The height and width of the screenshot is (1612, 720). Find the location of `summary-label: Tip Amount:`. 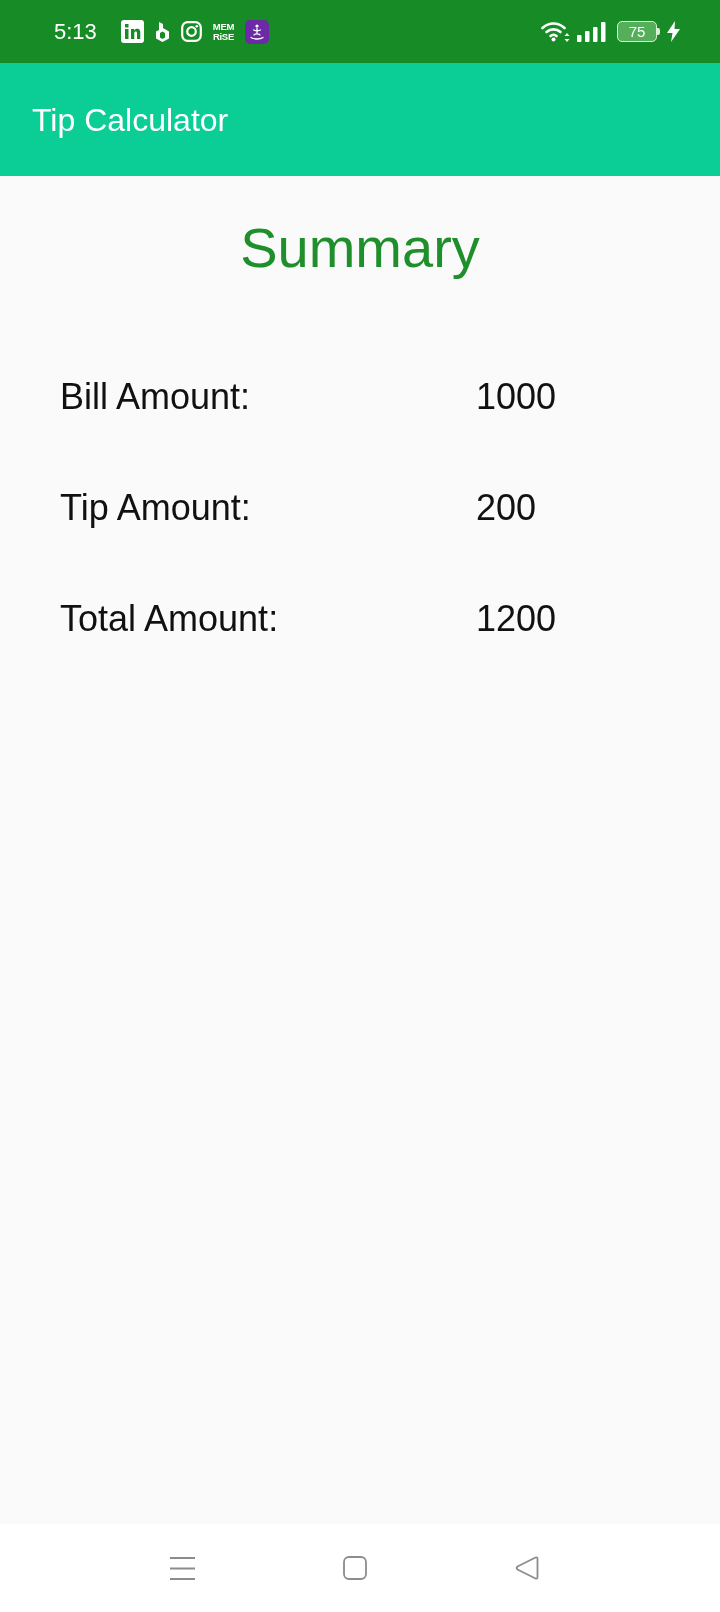

summary-label: Tip Amount: is located at coordinates (155, 508).